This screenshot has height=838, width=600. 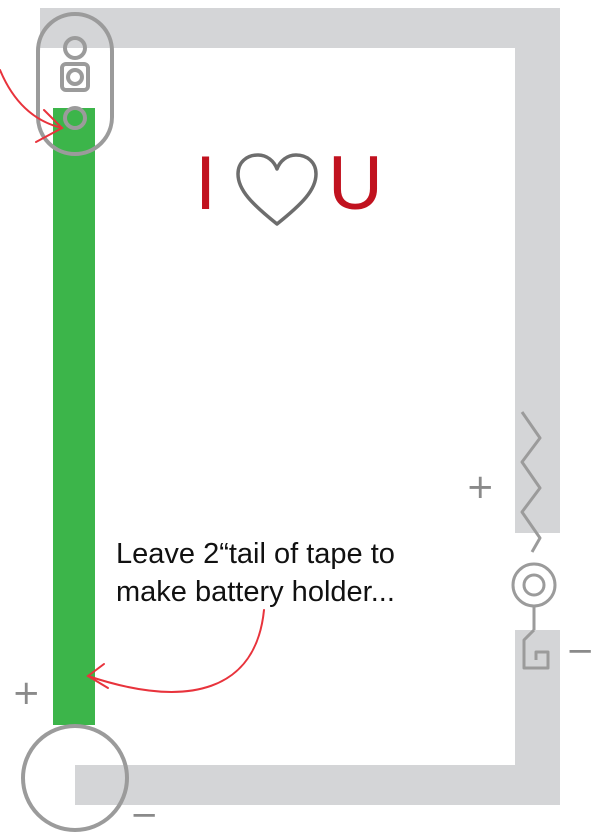 What do you see at coordinates (206, 183) in the screenshot?
I see `letter-i: I` at bounding box center [206, 183].